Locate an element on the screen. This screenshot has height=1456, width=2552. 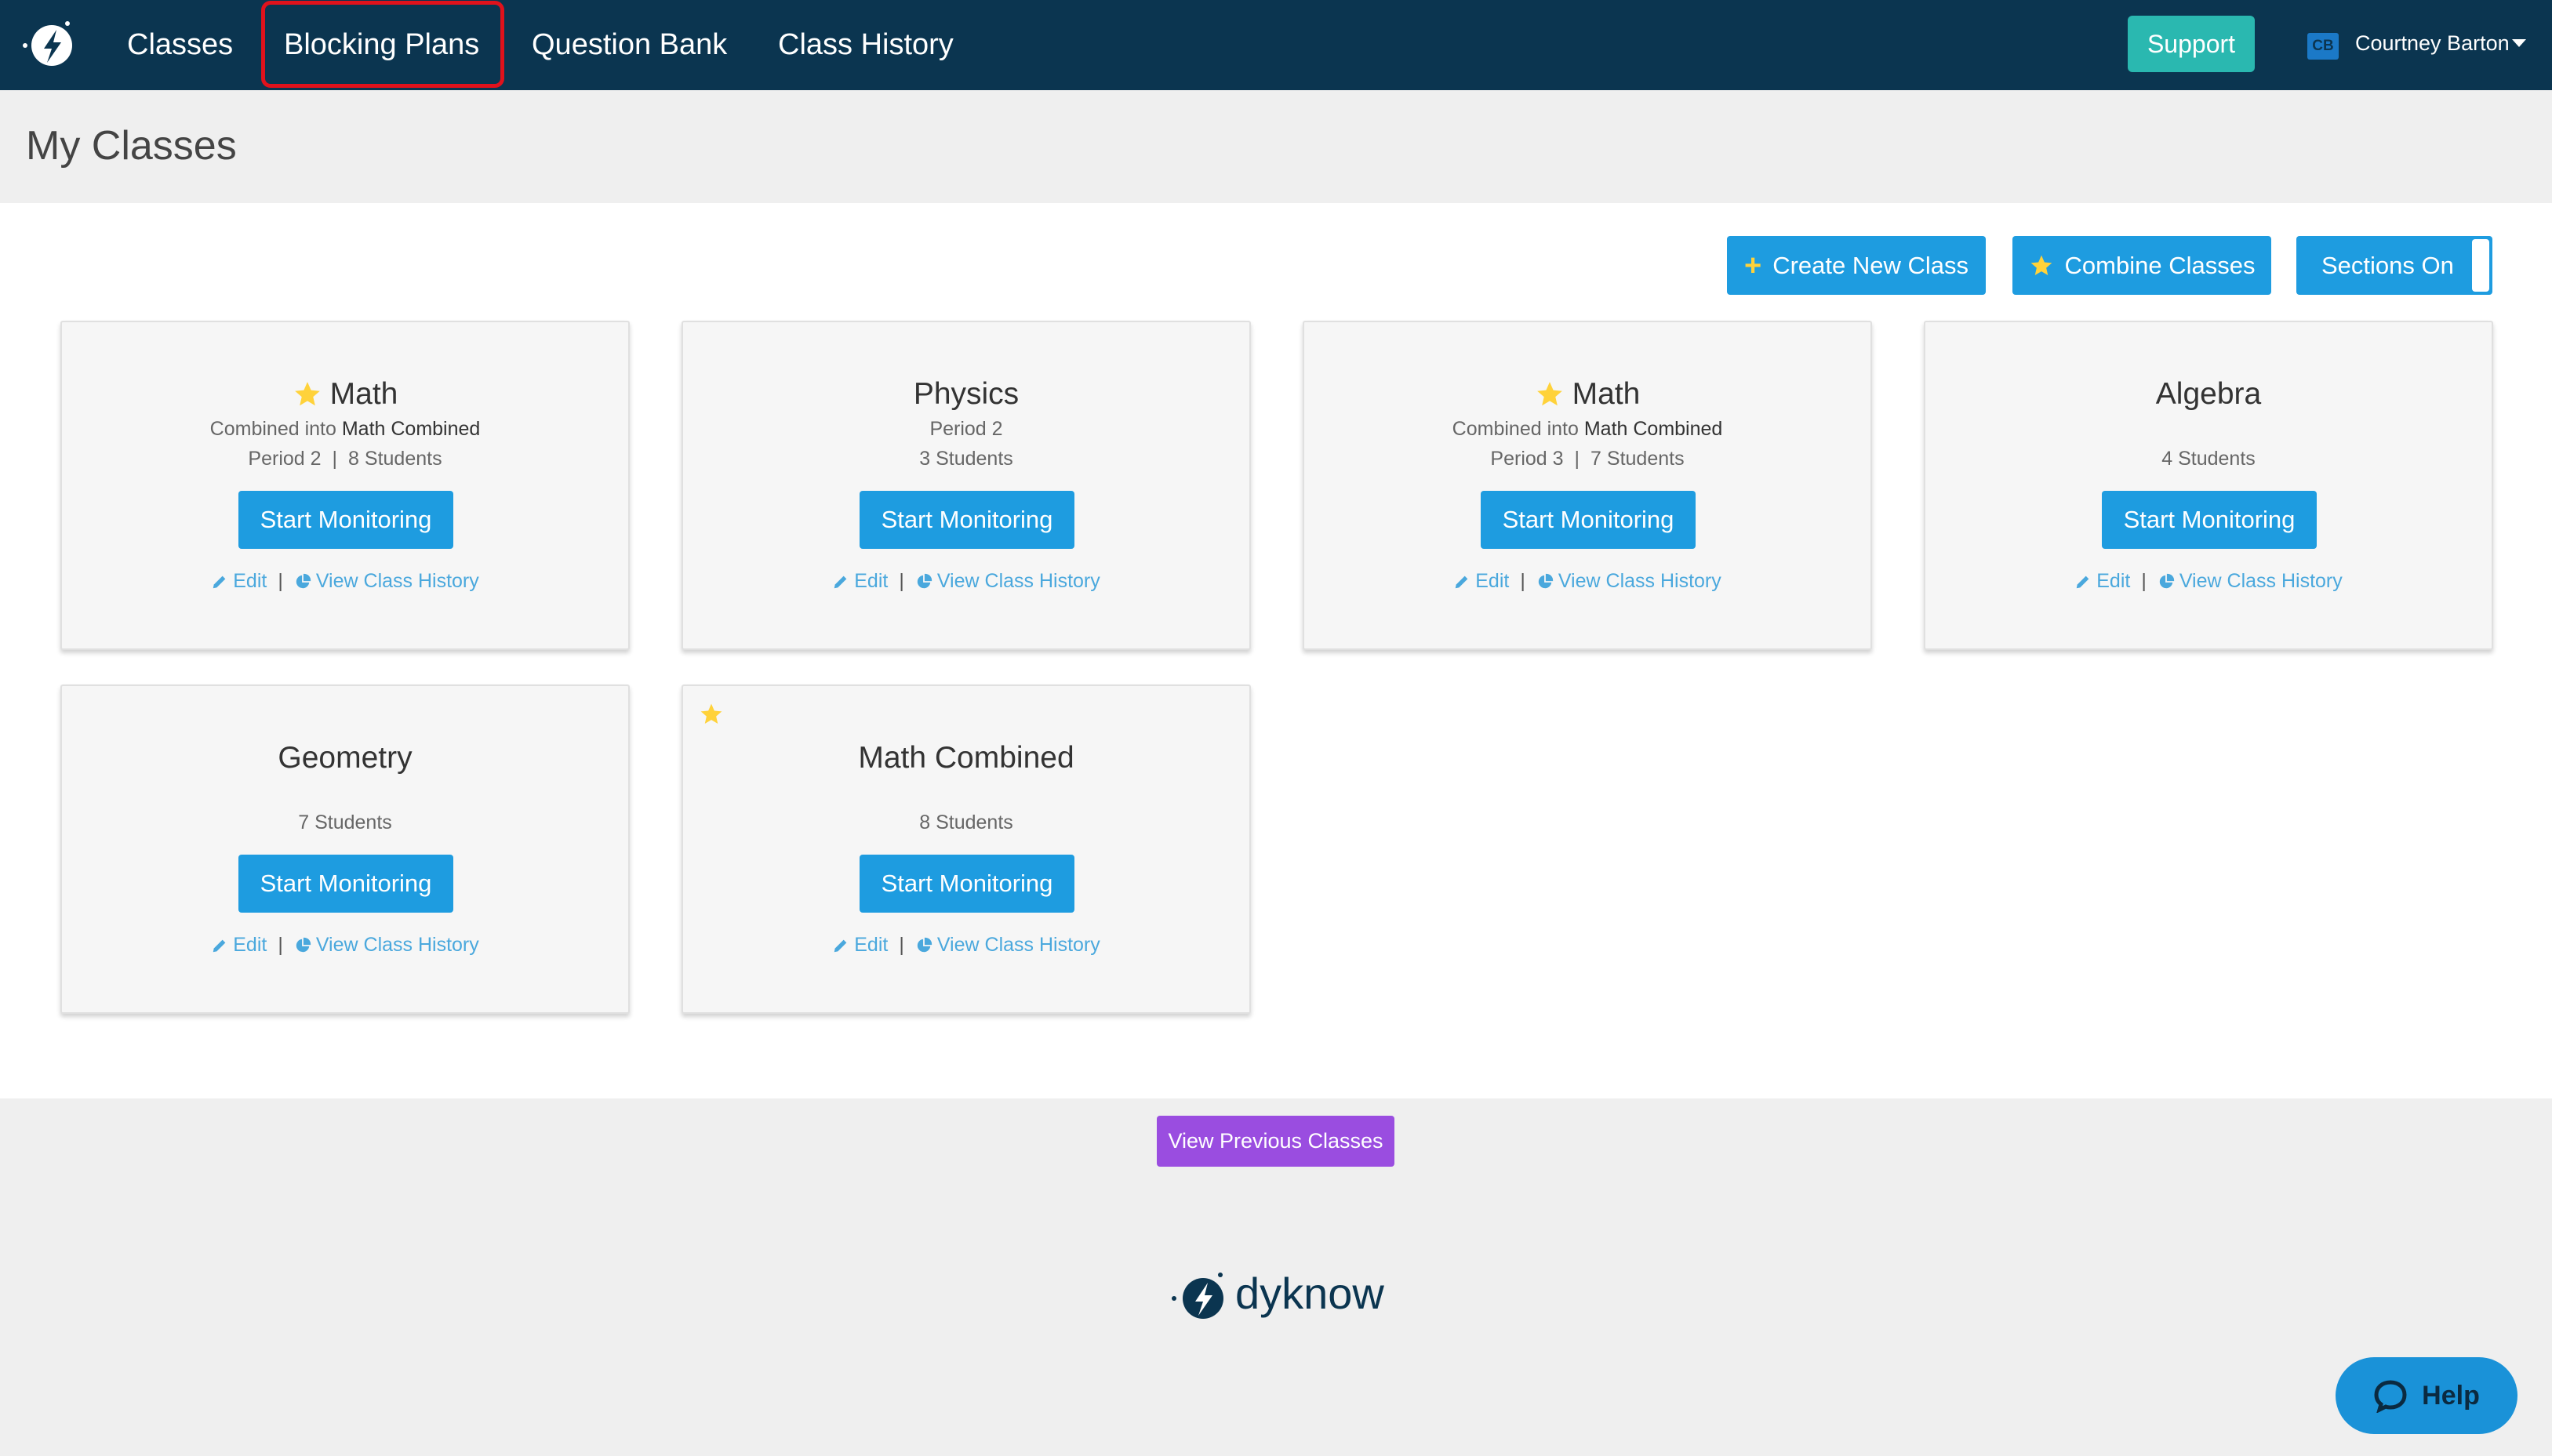
student-count: 4 Students is located at coordinates (2208, 459).